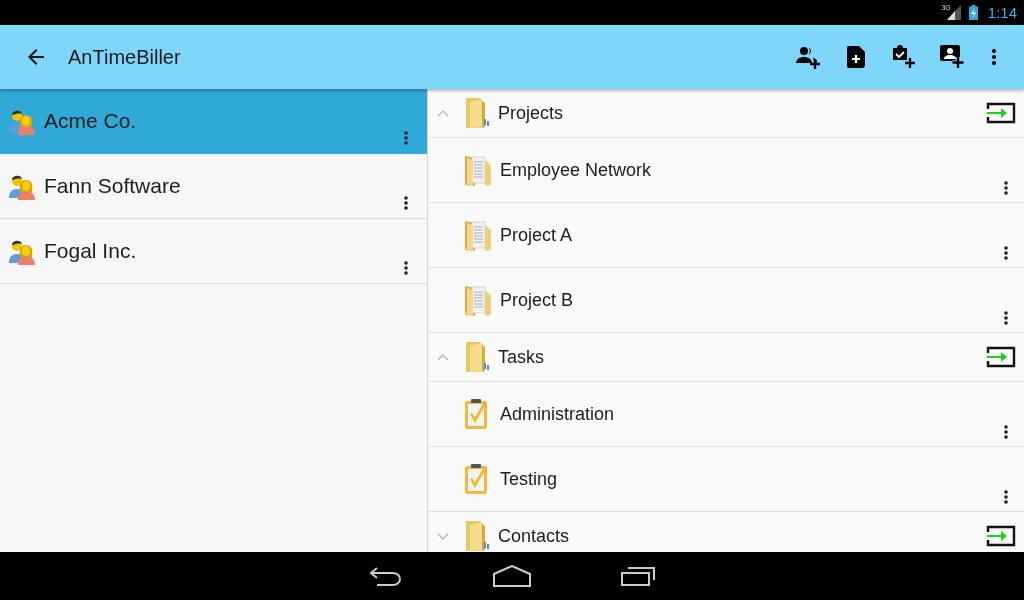 The image size is (1024, 600). Describe the element at coordinates (638, 576) in the screenshot. I see `recents-icon` at that location.